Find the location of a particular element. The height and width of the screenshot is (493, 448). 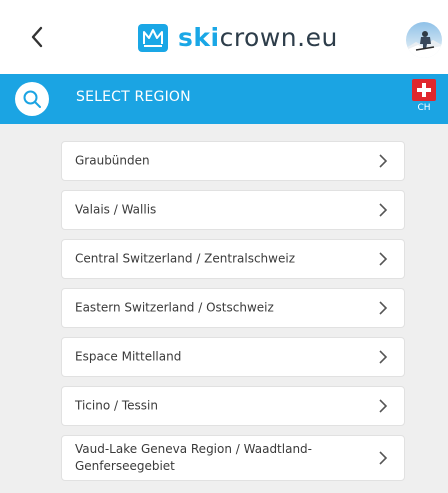

skier-avatar-icon is located at coordinates (424, 44).